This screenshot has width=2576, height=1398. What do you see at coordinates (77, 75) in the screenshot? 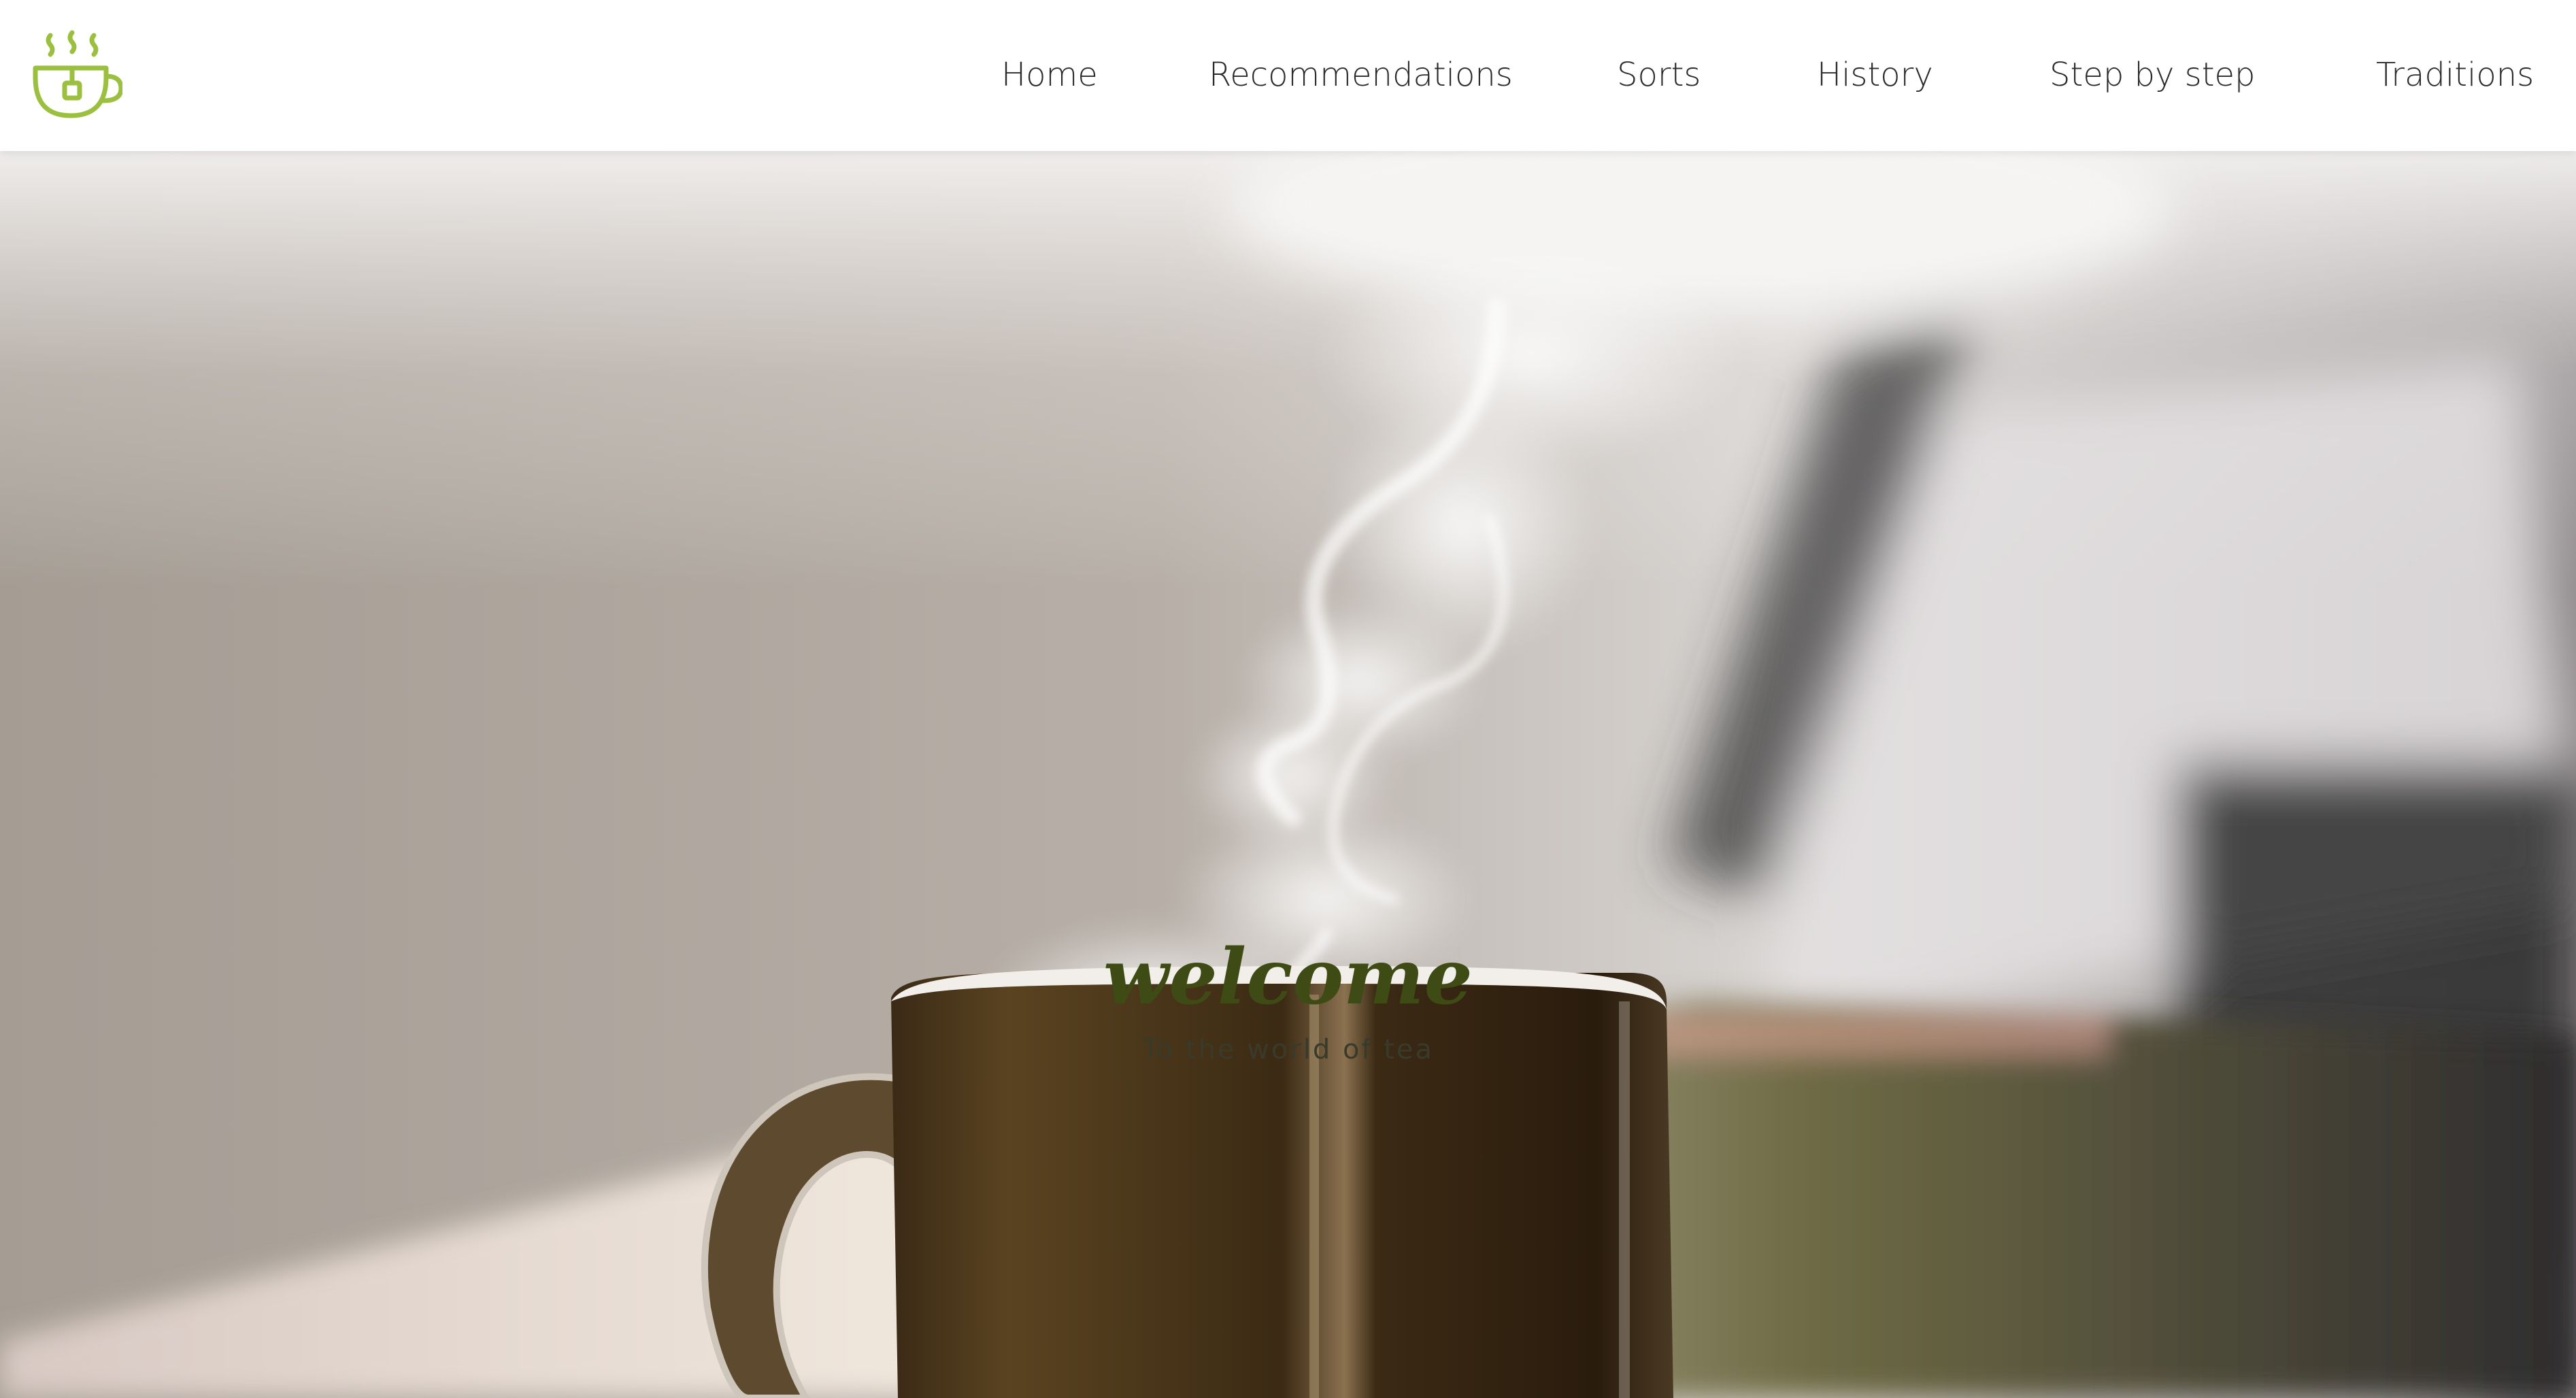
I see `tea-cup-icon` at bounding box center [77, 75].